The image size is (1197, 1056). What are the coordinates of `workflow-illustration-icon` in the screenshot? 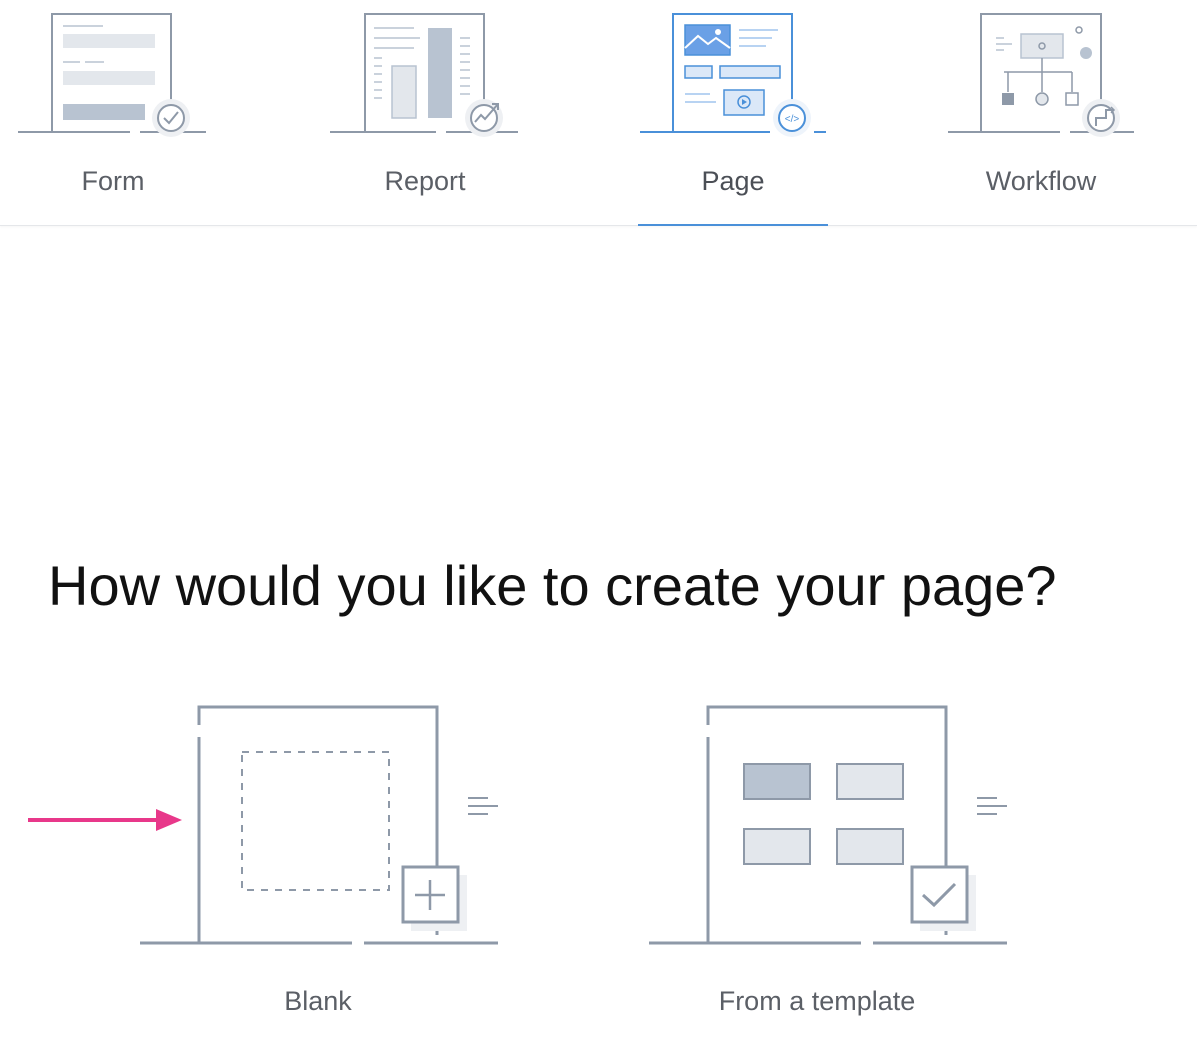 It's located at (1041, 75).